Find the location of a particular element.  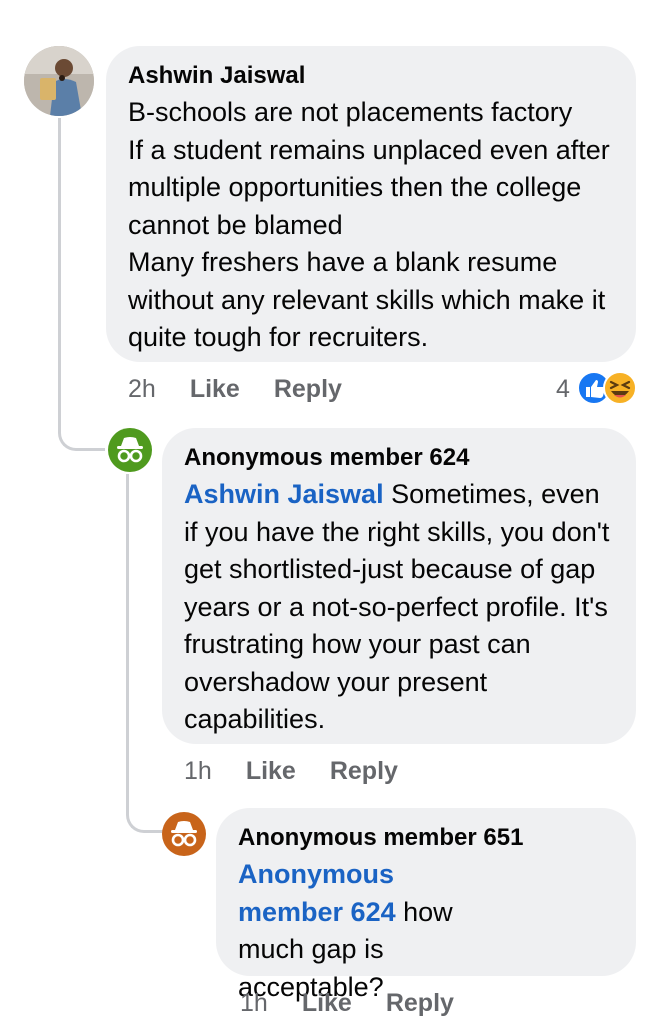

mention-link: Ashwin Jaiswal is located at coordinates (284, 494).